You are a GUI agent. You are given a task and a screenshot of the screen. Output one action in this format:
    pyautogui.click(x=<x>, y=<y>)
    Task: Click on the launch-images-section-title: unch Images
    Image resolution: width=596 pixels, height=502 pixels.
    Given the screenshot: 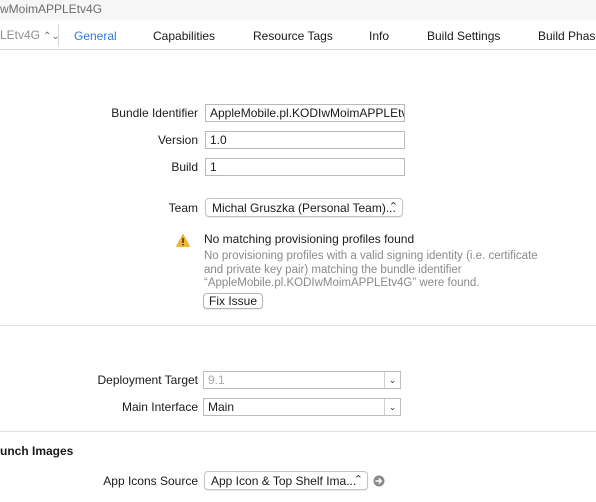 What is the action you would take?
    pyautogui.click(x=37, y=451)
    